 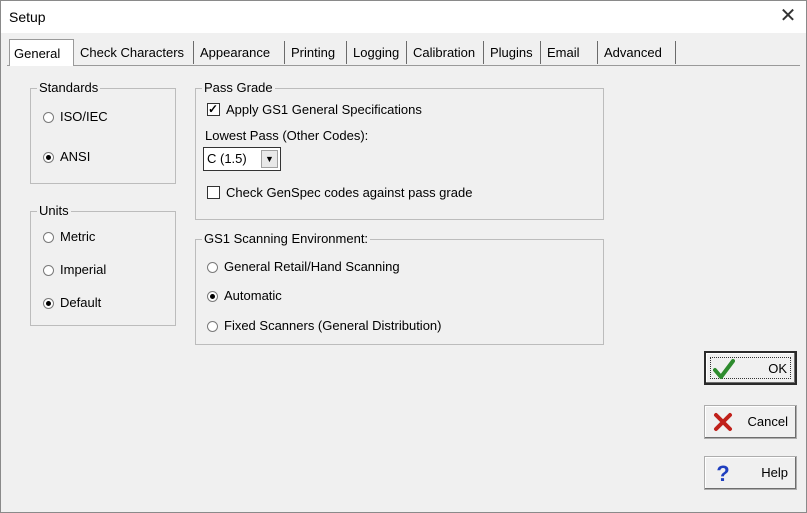 I want to click on checkbox-checked-icon, so click(x=213, y=109).